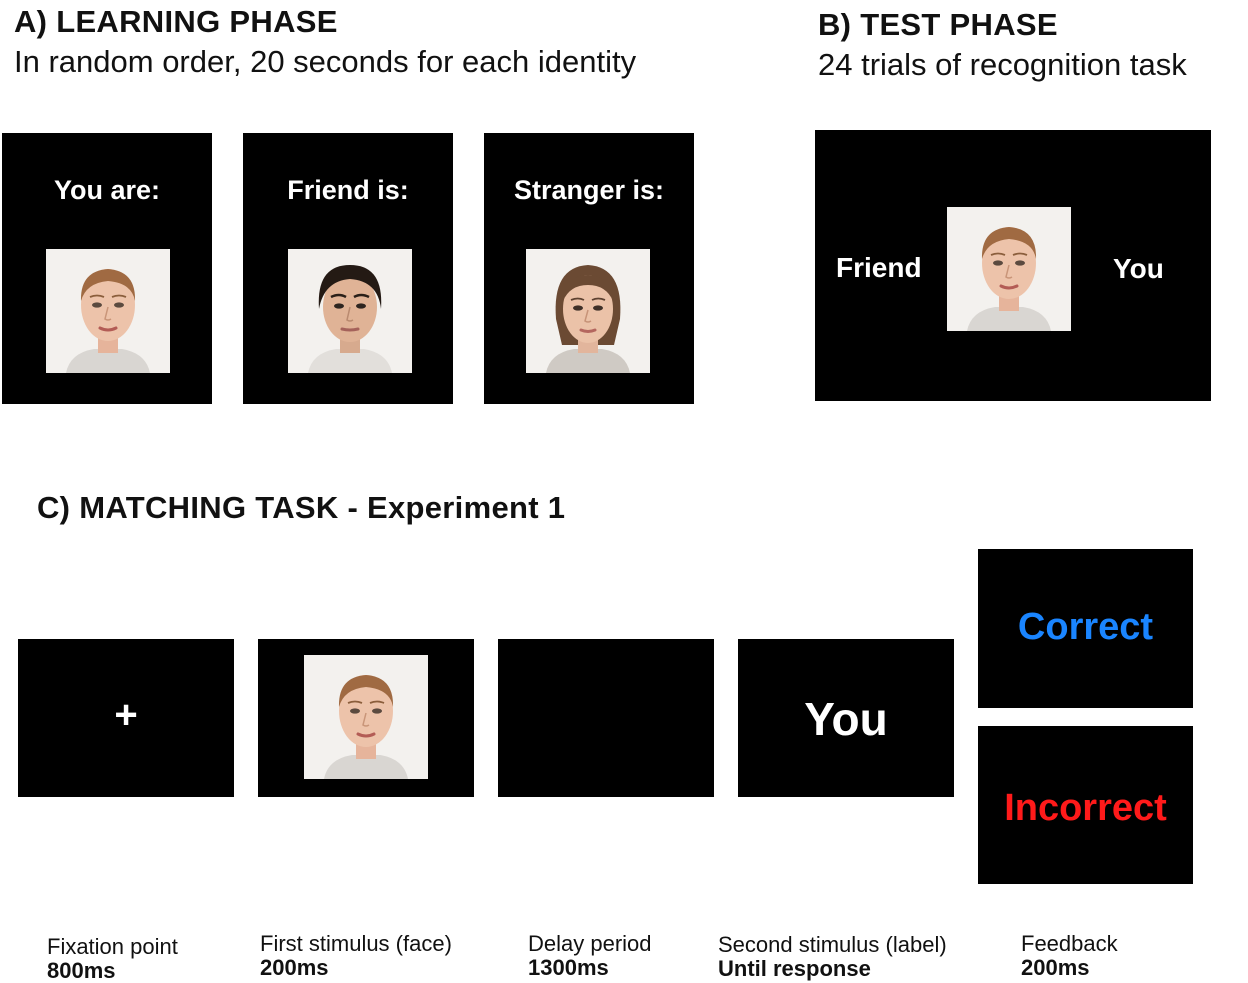 This screenshot has width=1248, height=983. What do you see at coordinates (938, 24) in the screenshot?
I see `test-phase-heading: B) TEST PHASE` at bounding box center [938, 24].